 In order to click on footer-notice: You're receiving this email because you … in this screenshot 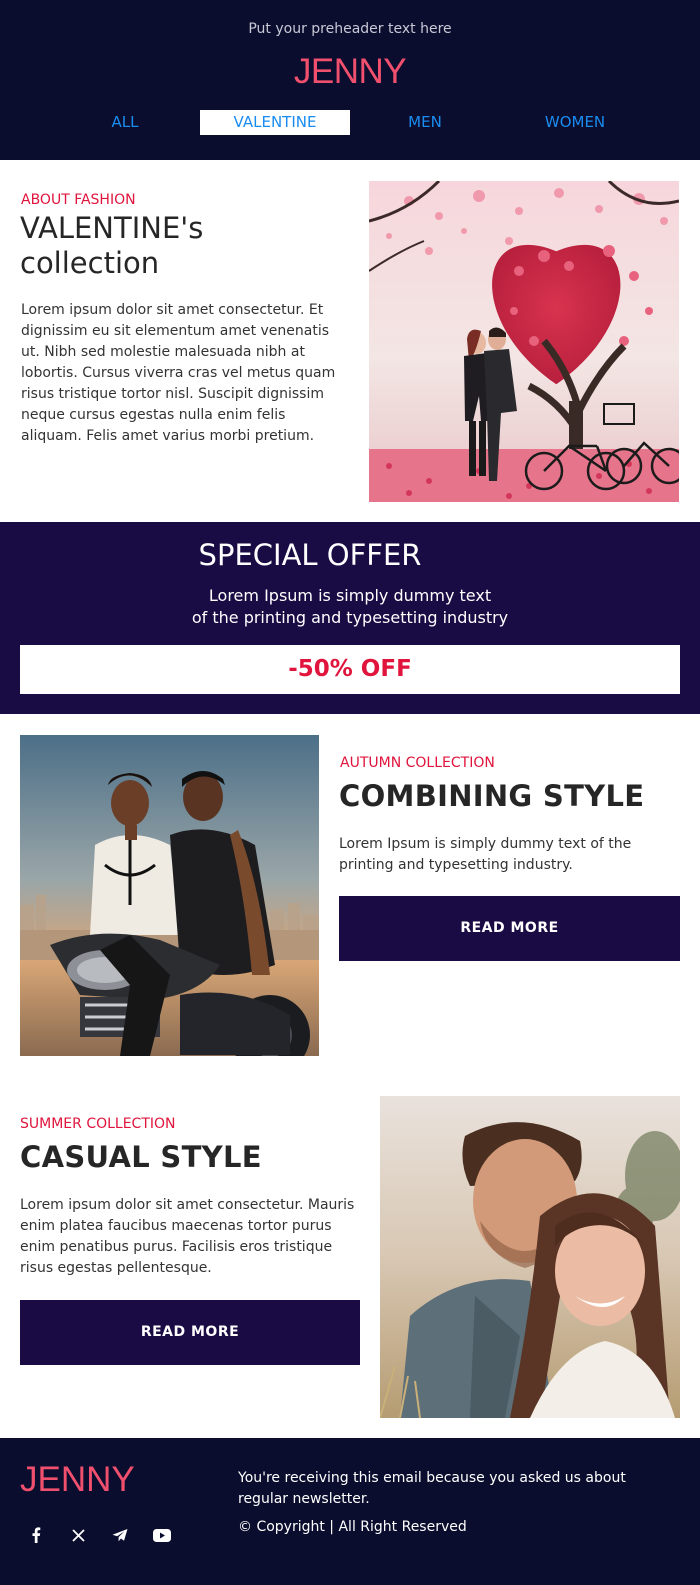, I will do `click(432, 1488)`.